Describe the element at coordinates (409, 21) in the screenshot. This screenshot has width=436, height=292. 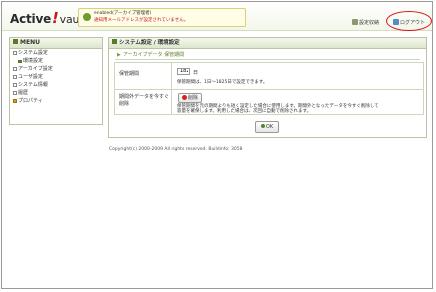
I see `logout-highlight-circle` at that location.